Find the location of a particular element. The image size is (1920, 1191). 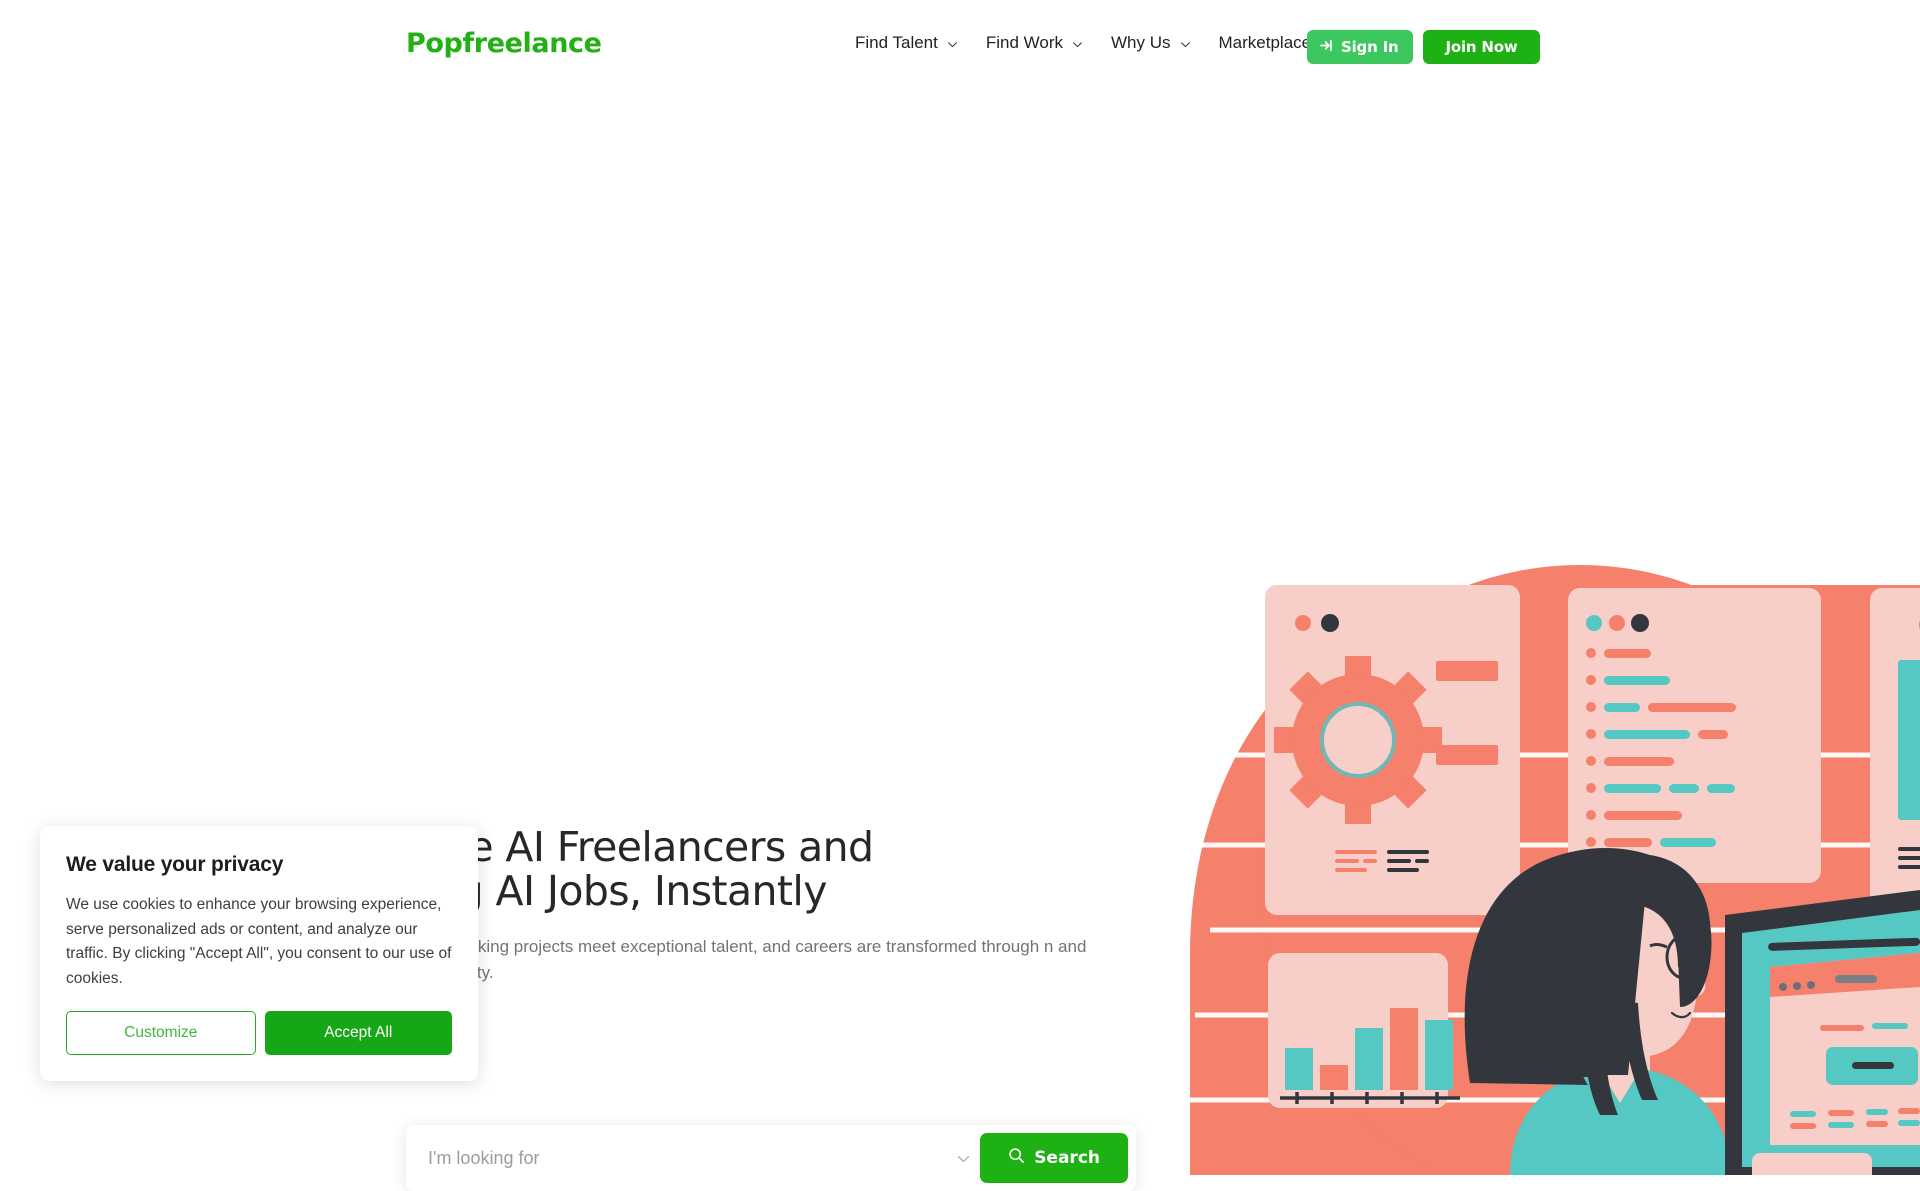

search-button: Search is located at coordinates (1054, 1158).